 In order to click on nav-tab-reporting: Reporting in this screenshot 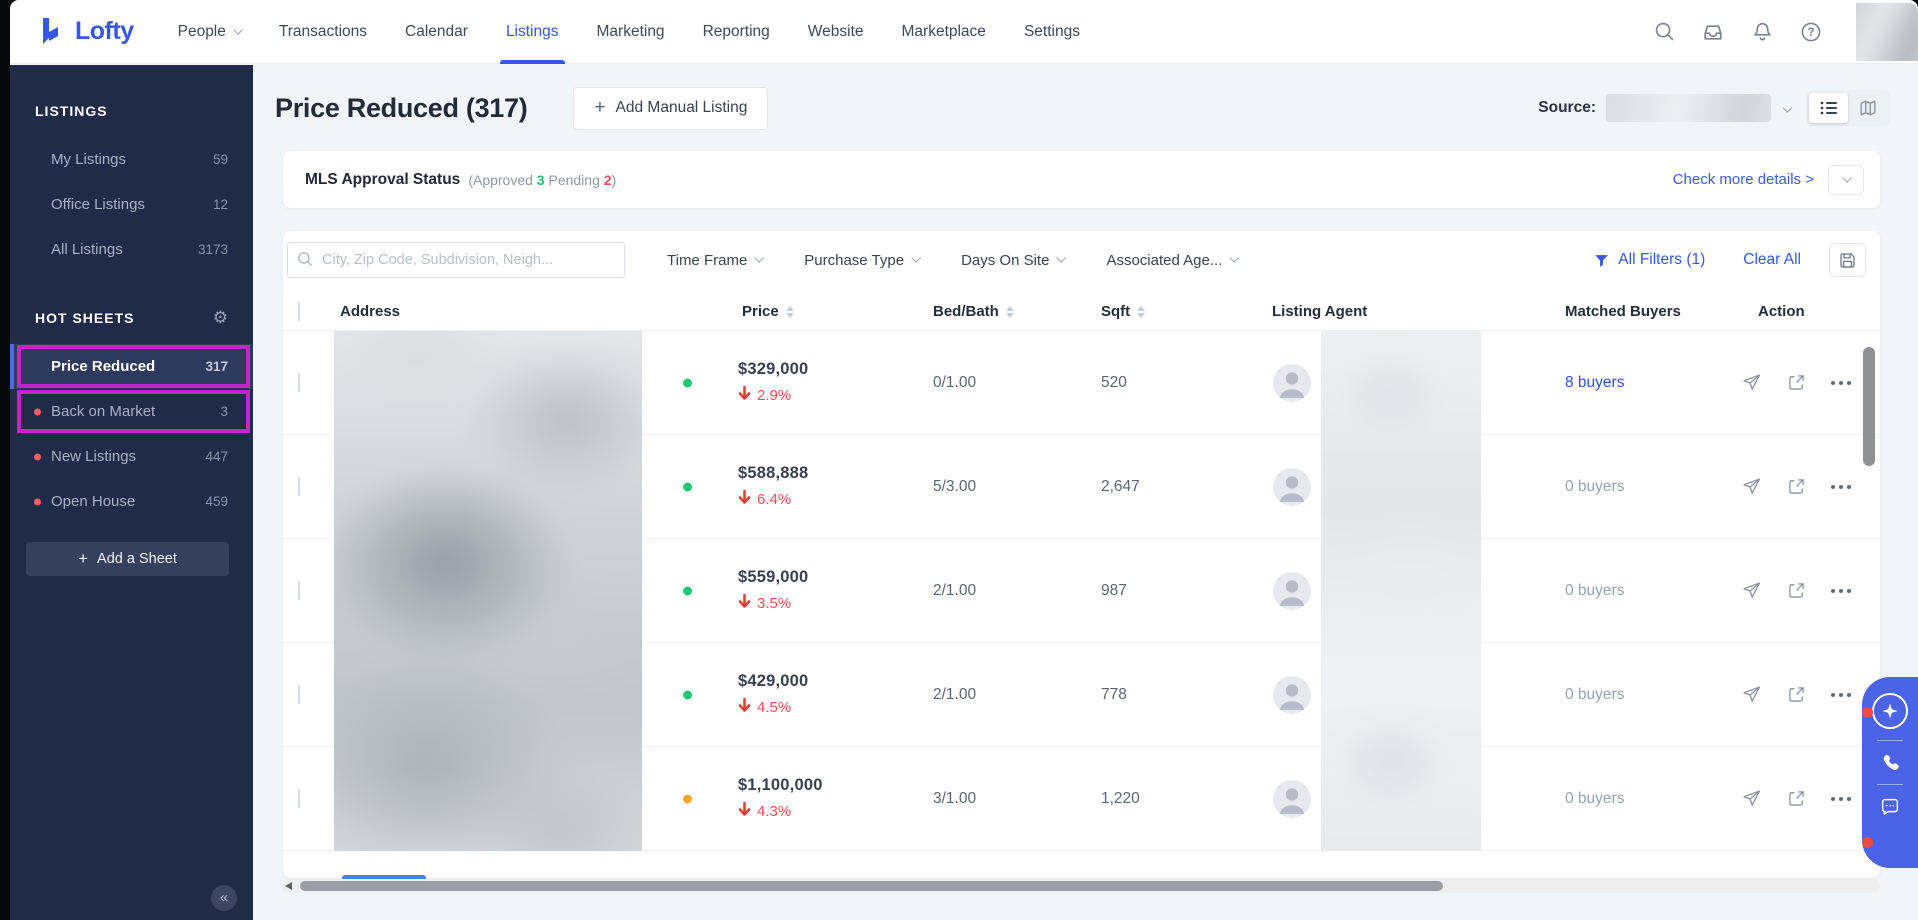, I will do `click(736, 32)`.